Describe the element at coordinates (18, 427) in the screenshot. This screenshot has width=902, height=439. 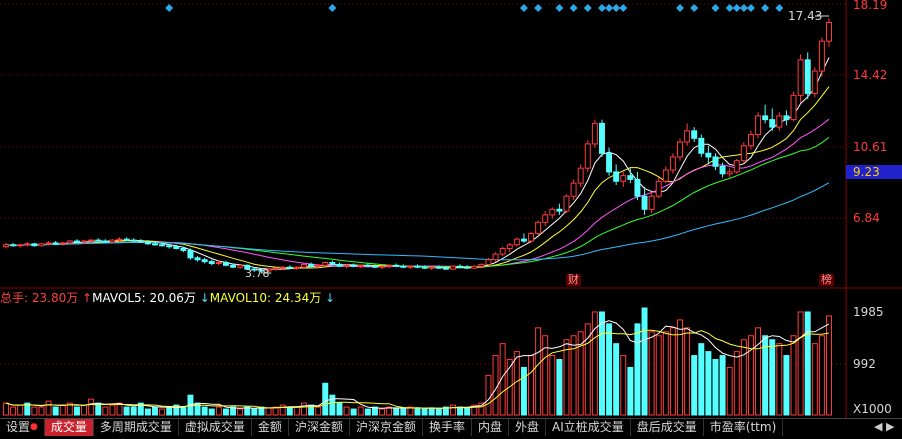
I see `settings-label: 设置` at that location.